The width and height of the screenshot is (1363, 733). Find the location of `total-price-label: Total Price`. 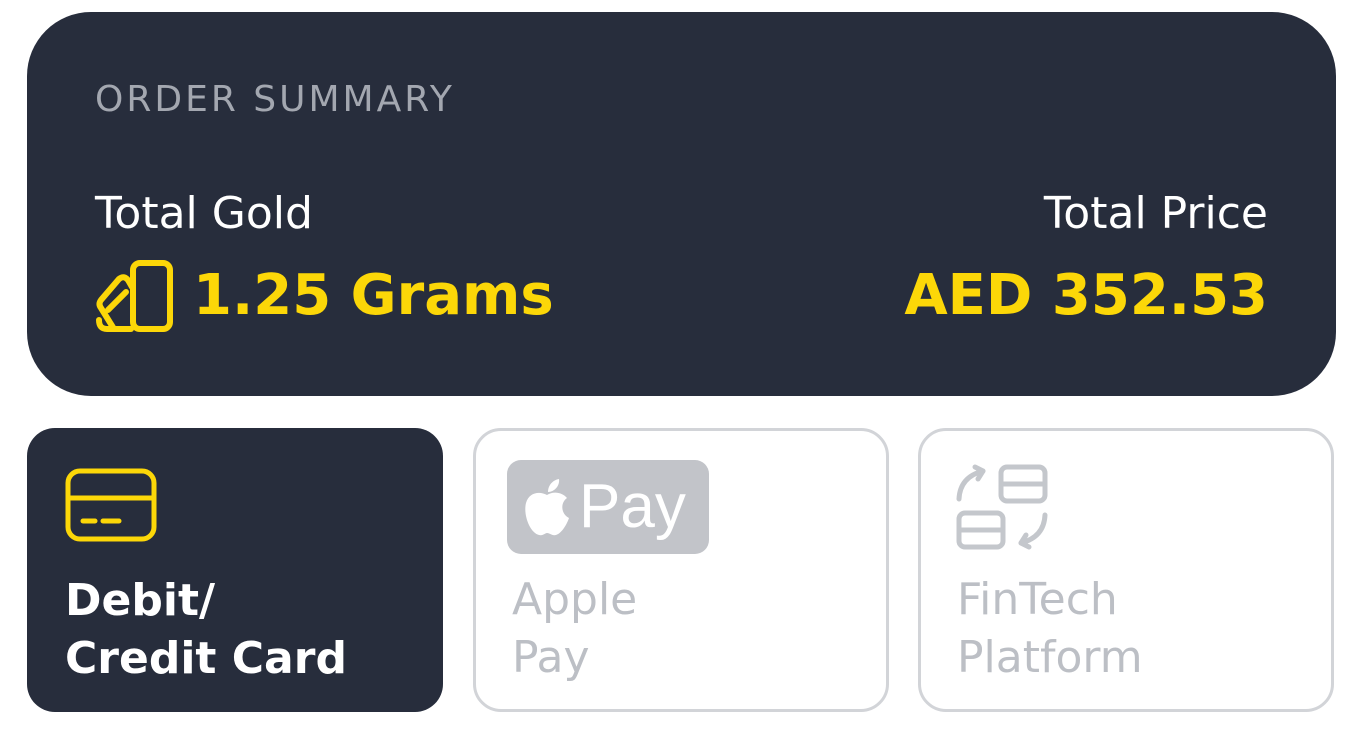

total-price-label: Total Price is located at coordinates (1155, 213).